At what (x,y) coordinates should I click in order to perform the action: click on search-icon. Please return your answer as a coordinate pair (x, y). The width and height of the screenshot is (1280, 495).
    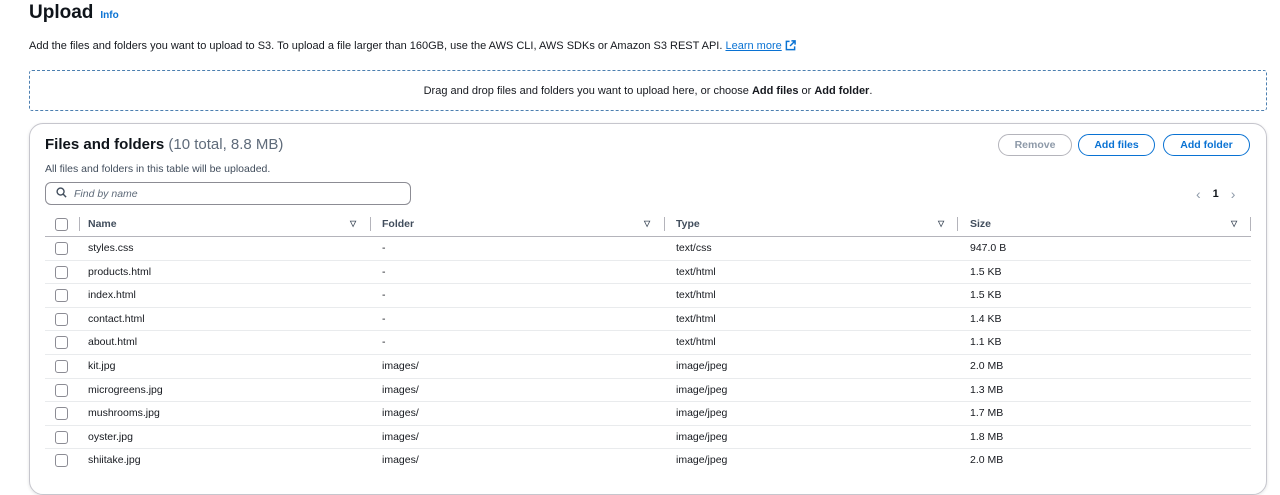
    Looking at the image, I should click on (61, 194).